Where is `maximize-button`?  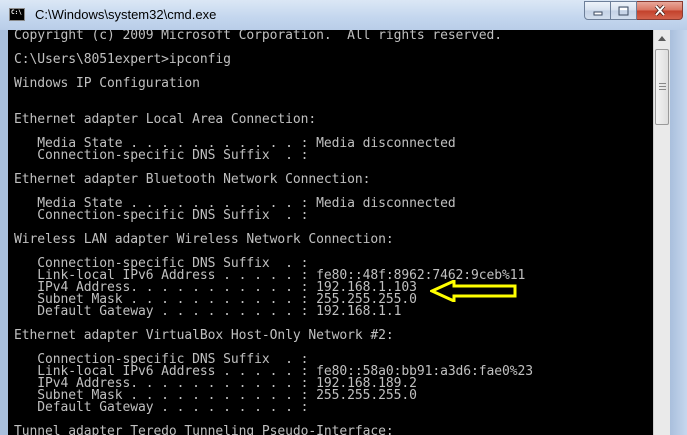 maximize-button is located at coordinates (624, 10).